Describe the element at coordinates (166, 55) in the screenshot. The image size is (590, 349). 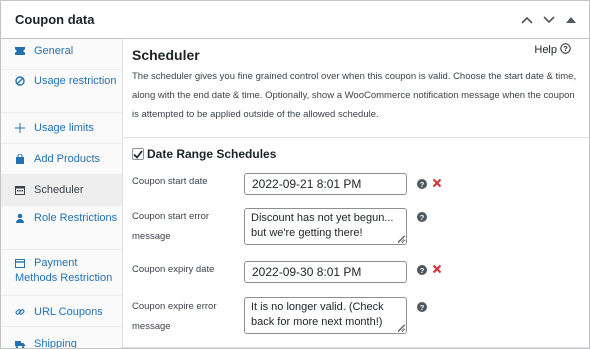
I see `page-title: Scheduler` at that location.